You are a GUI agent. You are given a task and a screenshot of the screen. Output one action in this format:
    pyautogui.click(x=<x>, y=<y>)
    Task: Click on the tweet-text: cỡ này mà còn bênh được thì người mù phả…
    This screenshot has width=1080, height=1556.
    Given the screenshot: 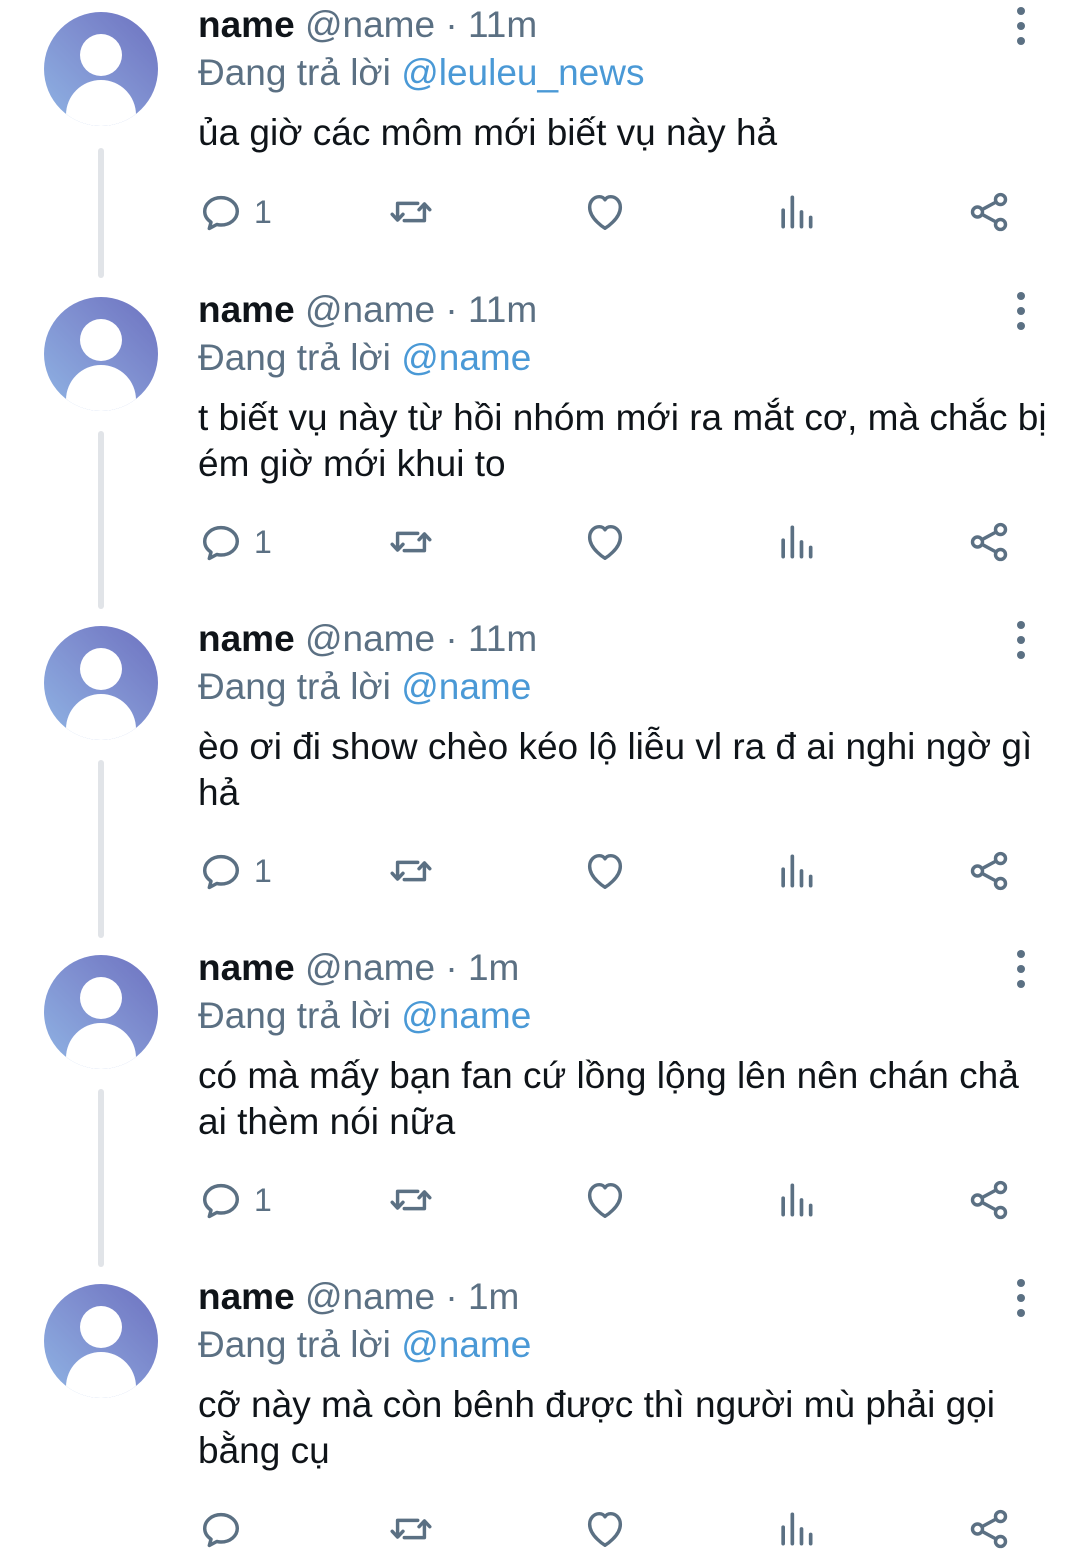 What is the action you would take?
    pyautogui.click(x=596, y=1427)
    